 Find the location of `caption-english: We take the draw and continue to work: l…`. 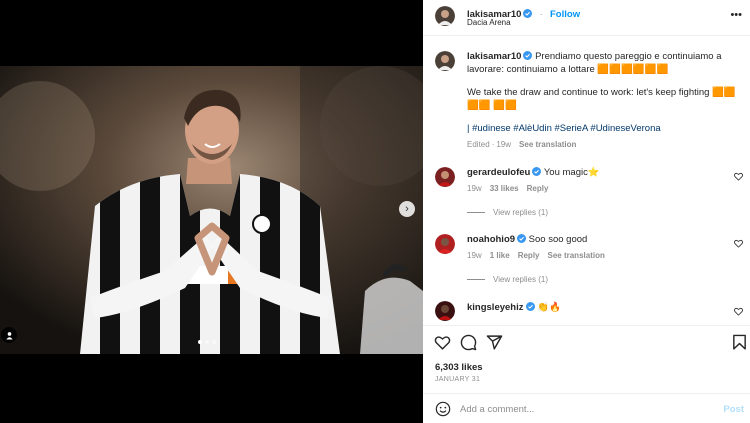

caption-english: We take the draw and continue to work: l… is located at coordinates (601, 99).